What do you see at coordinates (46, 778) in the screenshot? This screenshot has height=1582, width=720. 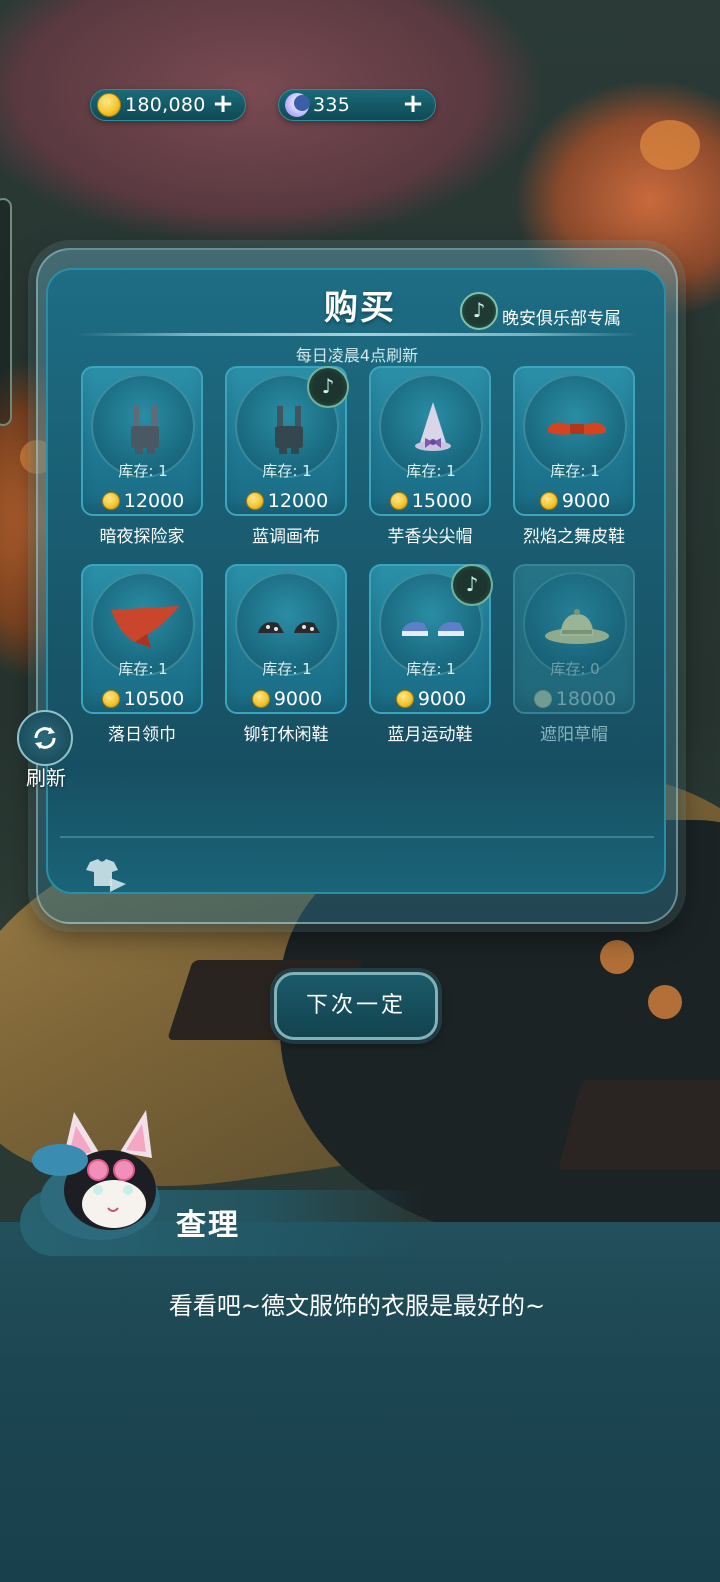 I see `refresh-label: 刷新` at bounding box center [46, 778].